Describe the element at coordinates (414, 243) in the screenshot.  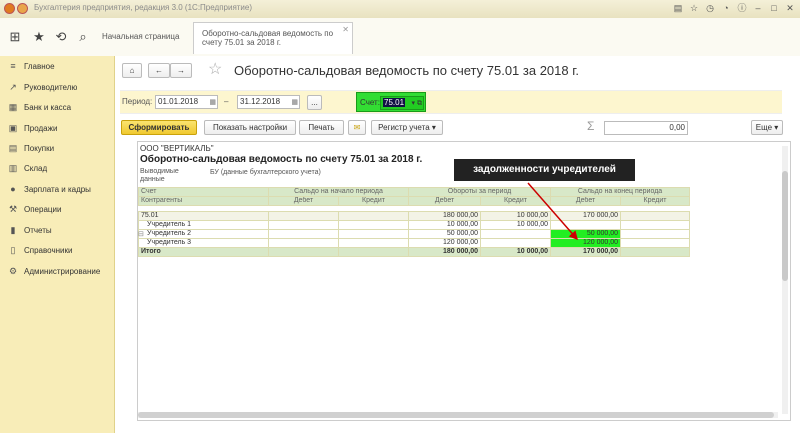
I see `table-row: Учредитель 3 120 000,00 120 000,00` at that location.